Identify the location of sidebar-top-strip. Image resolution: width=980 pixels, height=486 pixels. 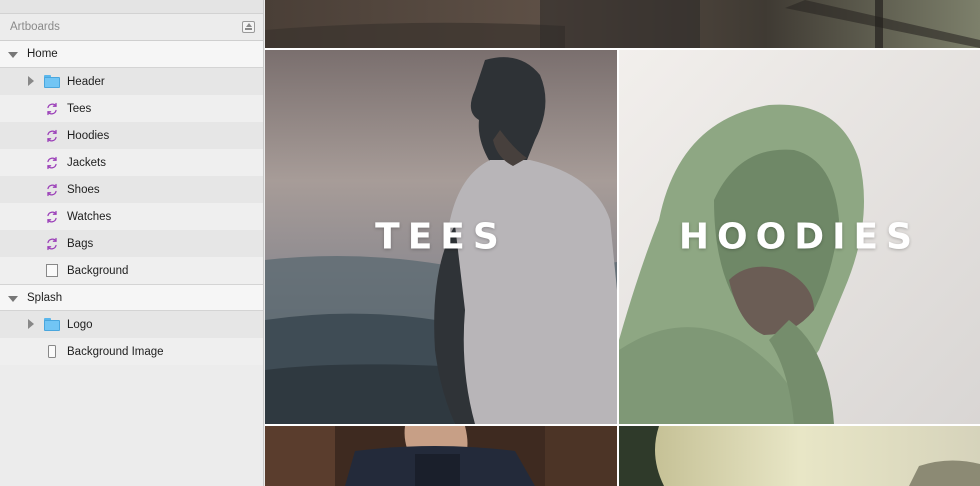
(131, 7).